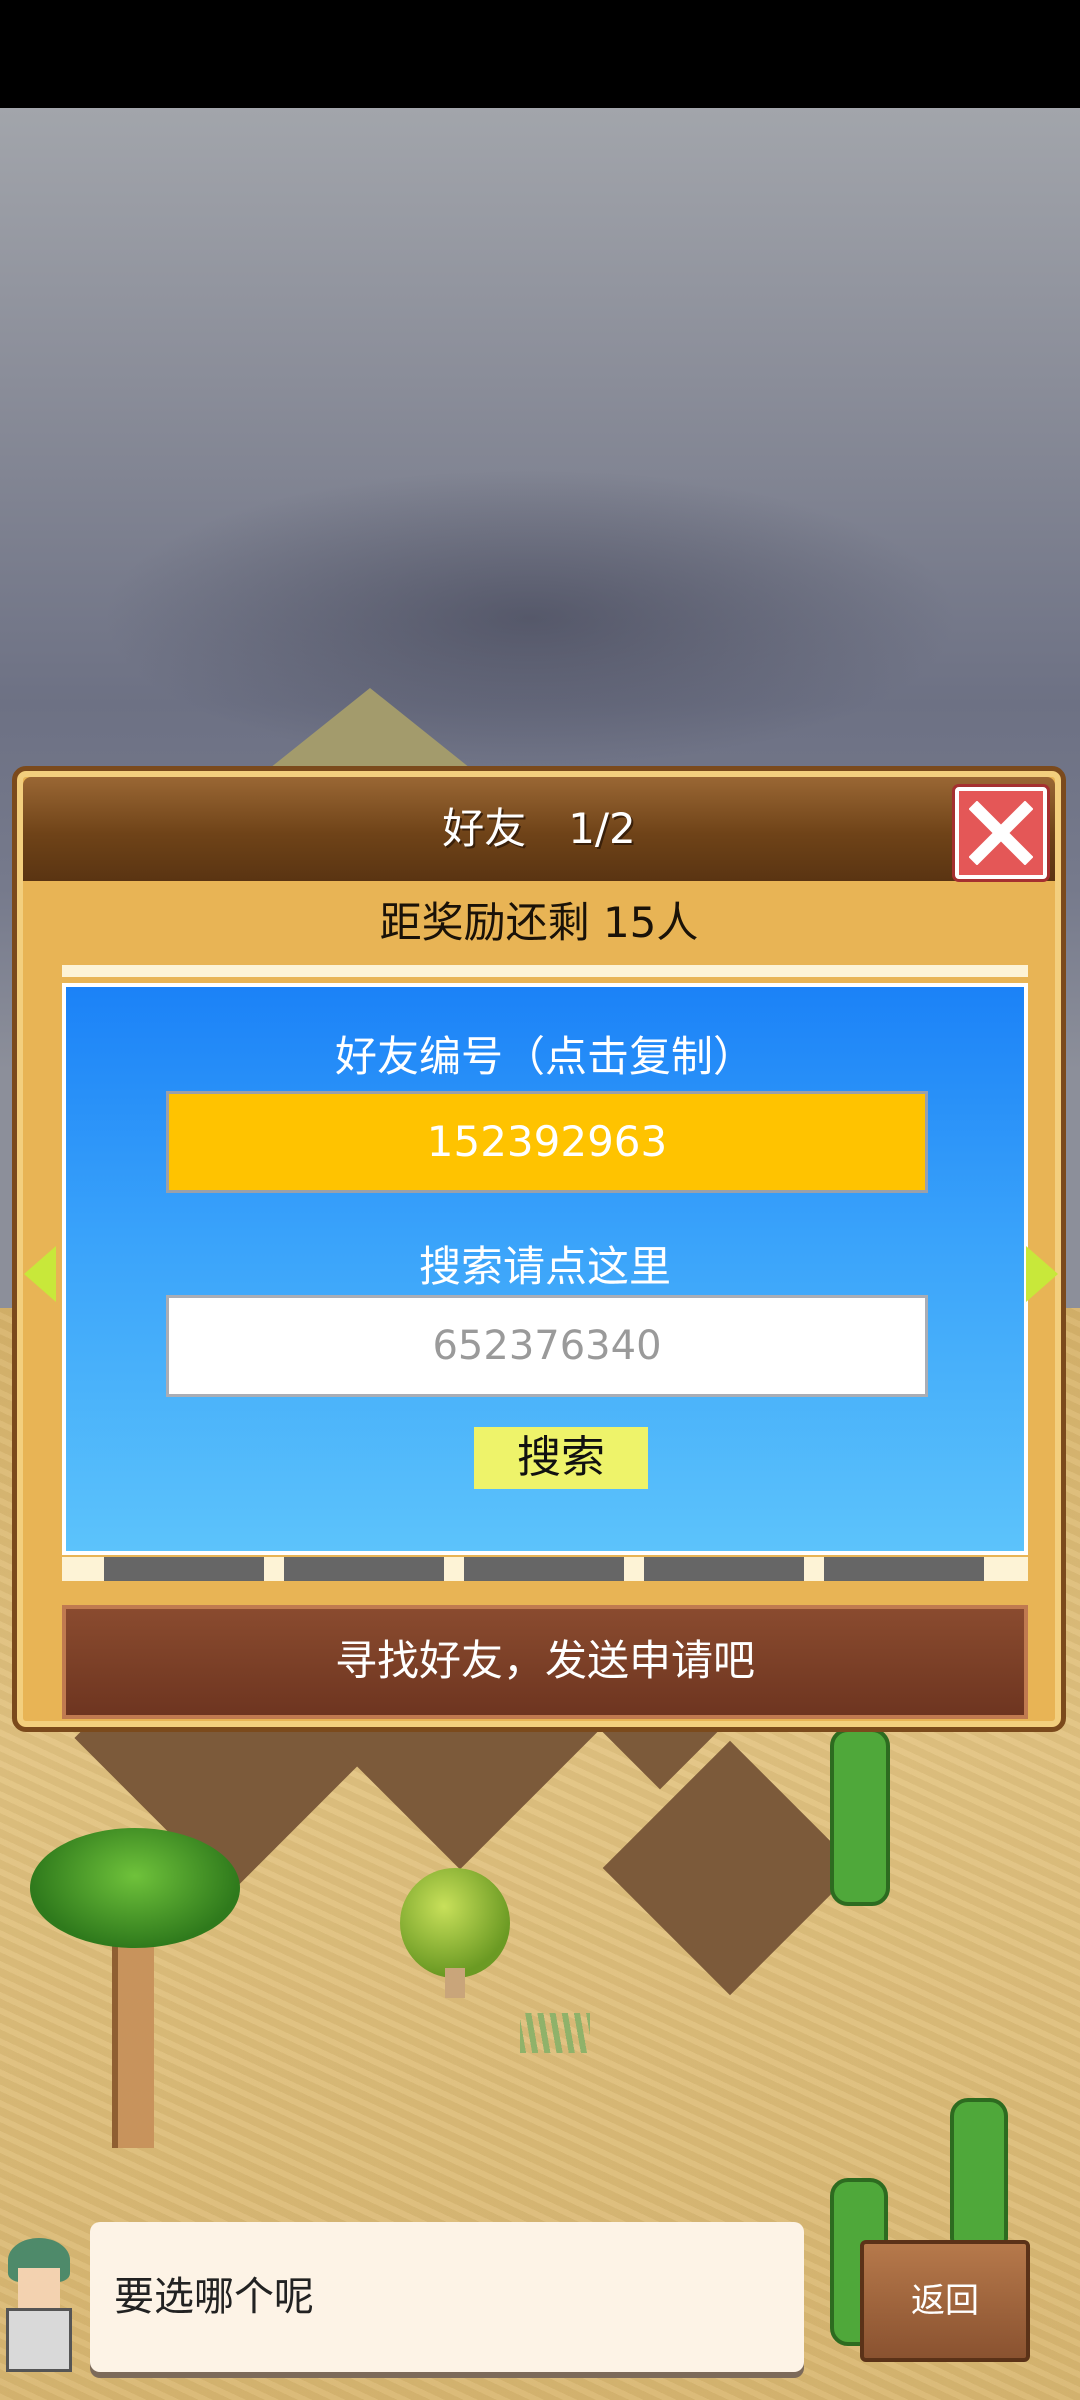 The height and width of the screenshot is (2400, 1080). Describe the element at coordinates (547, 1346) in the screenshot. I see `friend-search-input` at that location.